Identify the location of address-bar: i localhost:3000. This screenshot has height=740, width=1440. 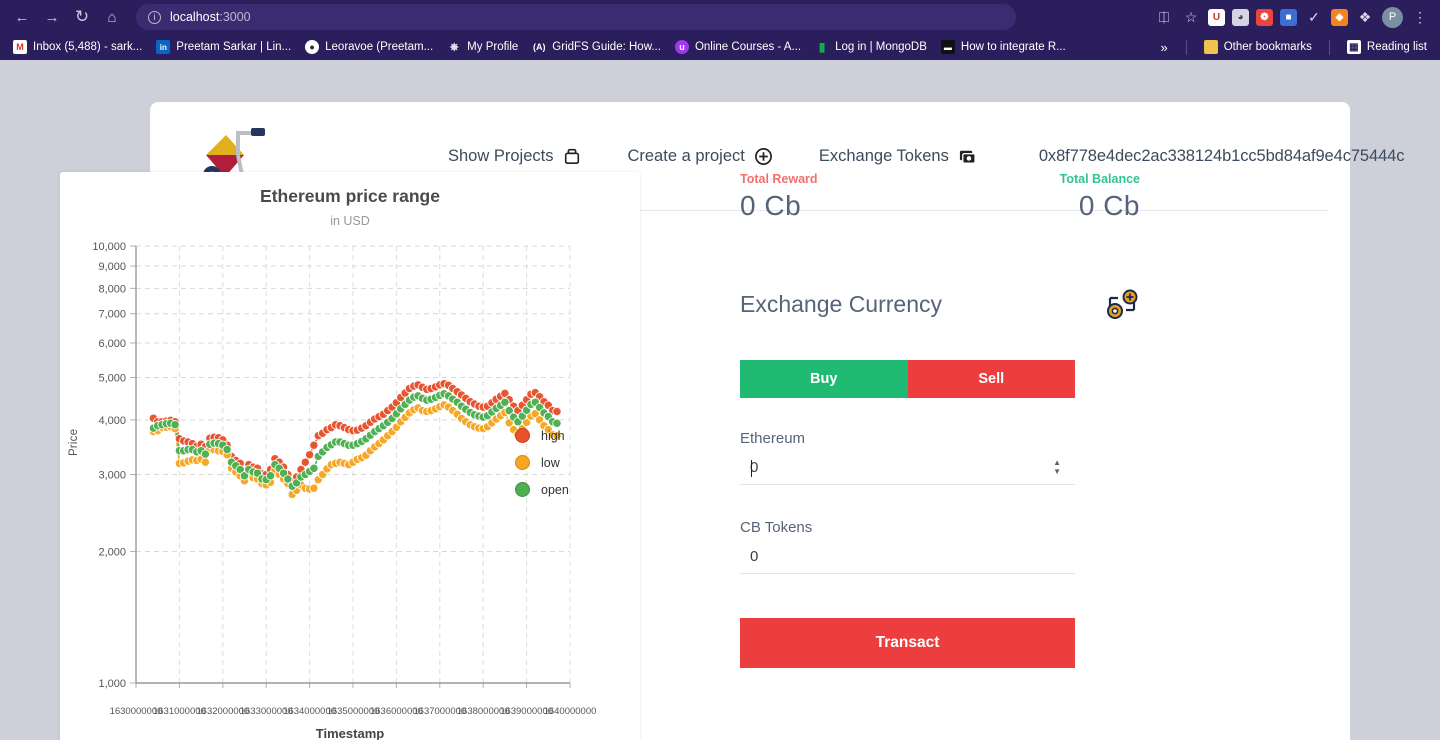
(576, 17).